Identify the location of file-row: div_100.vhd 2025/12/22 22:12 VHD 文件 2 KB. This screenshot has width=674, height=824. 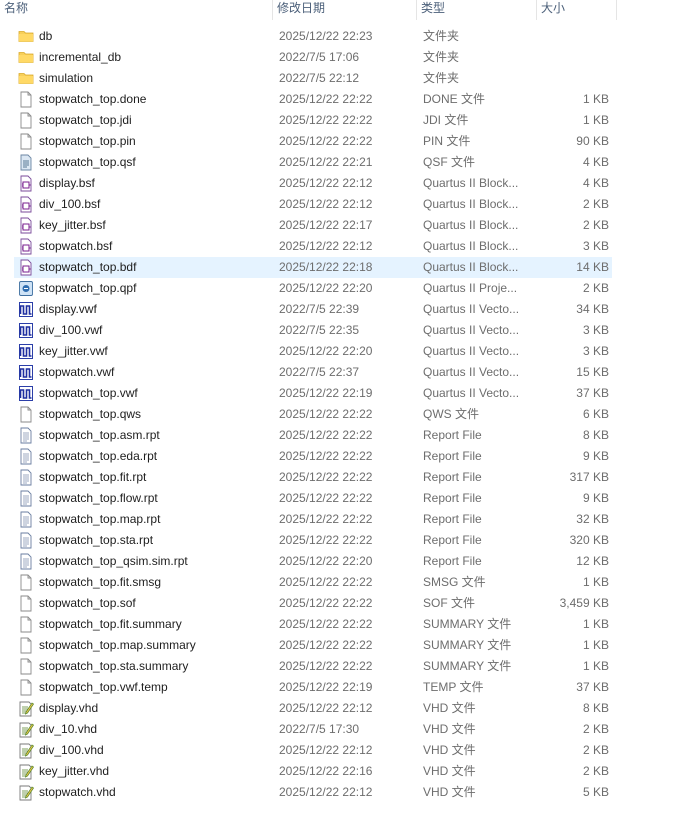
(313, 750).